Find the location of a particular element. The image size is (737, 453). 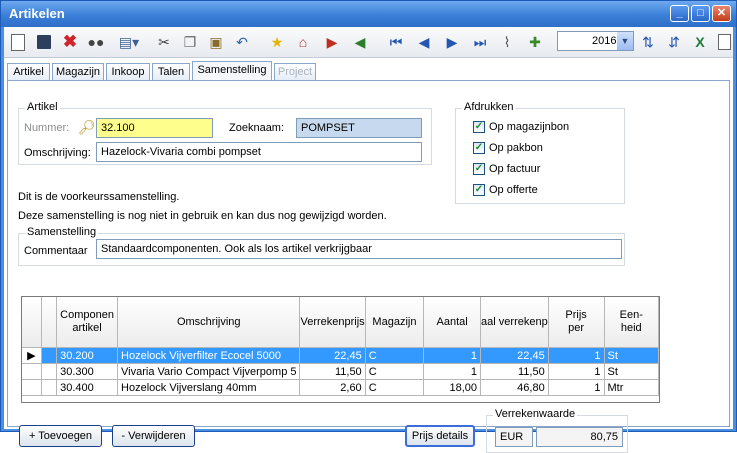

omschrijving-field: Hazelock-Vivaria combi pompset is located at coordinates (259, 152).